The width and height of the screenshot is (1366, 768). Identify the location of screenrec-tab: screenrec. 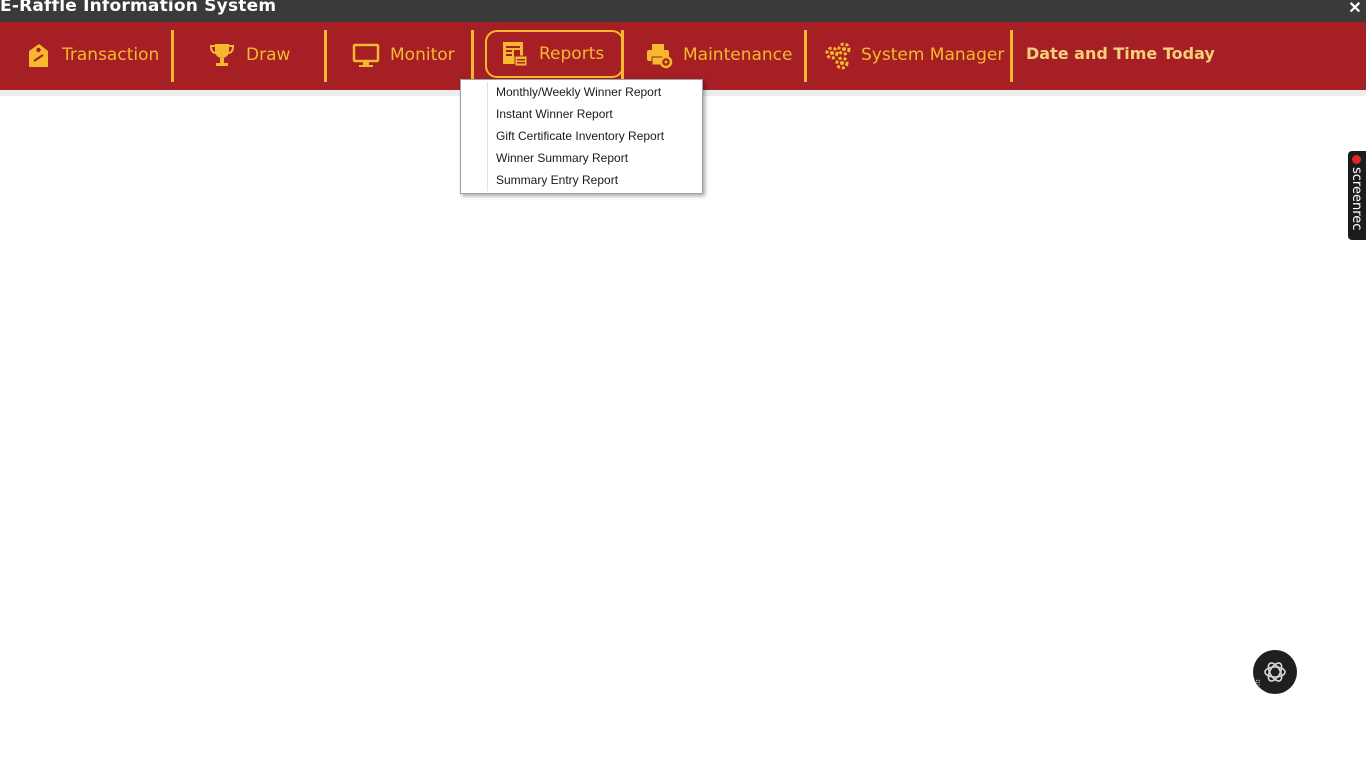
(1357, 195).